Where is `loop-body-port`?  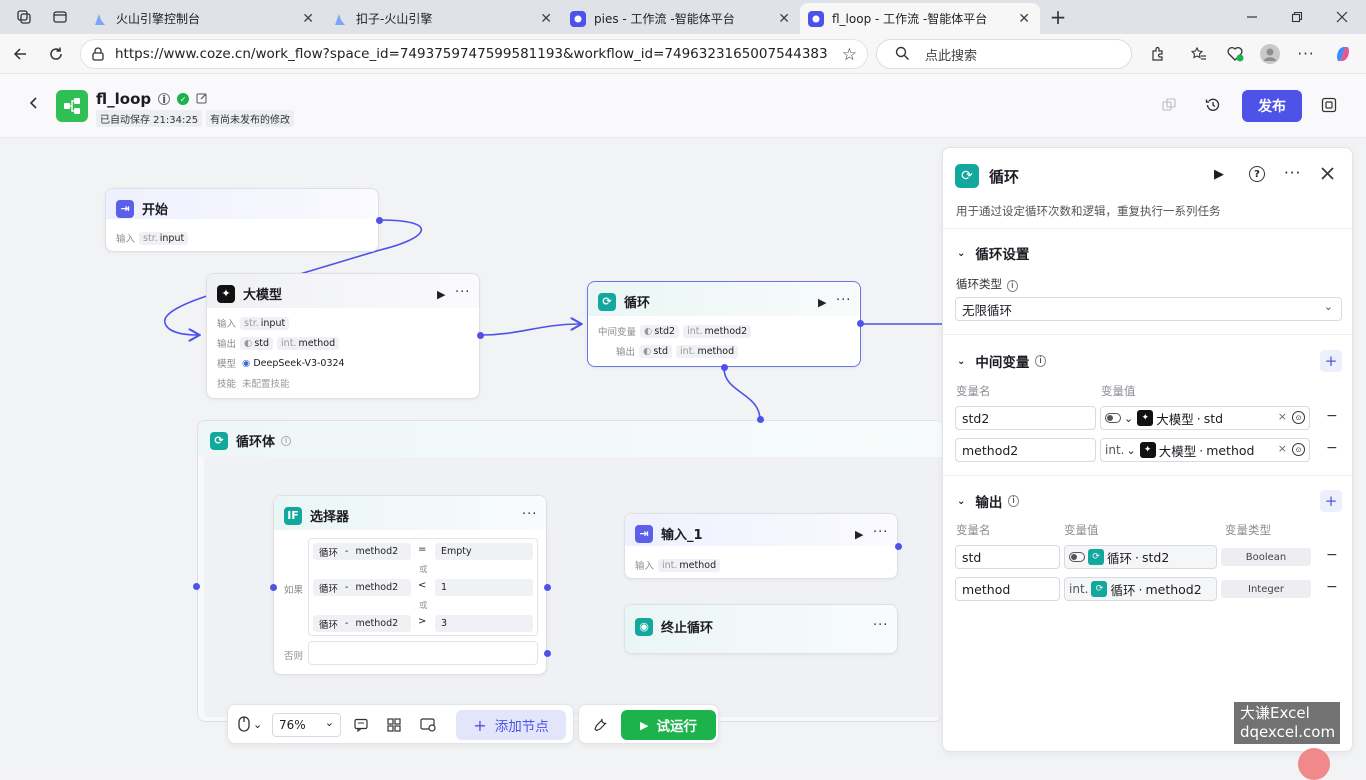 loop-body-port is located at coordinates (724, 367).